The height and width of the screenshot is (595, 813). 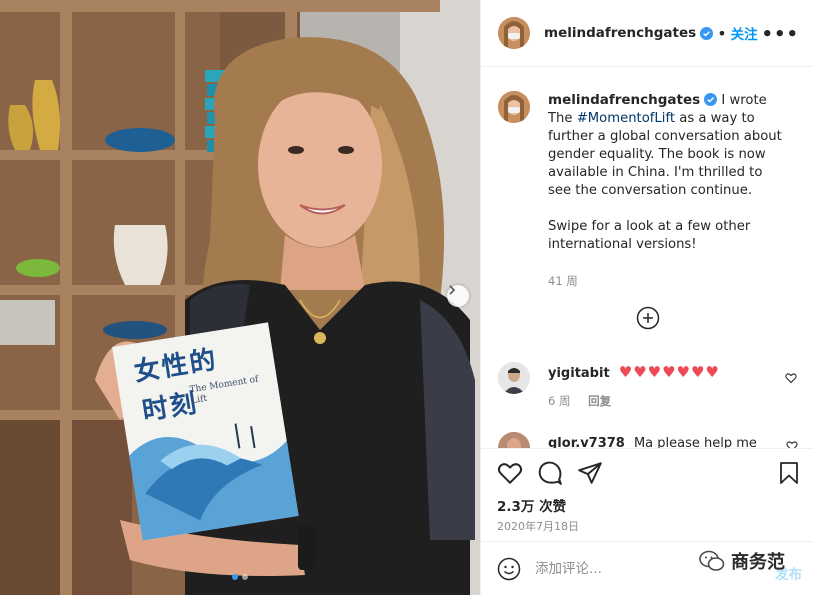 What do you see at coordinates (744, 33) in the screenshot?
I see `follow-button: 关注` at bounding box center [744, 33].